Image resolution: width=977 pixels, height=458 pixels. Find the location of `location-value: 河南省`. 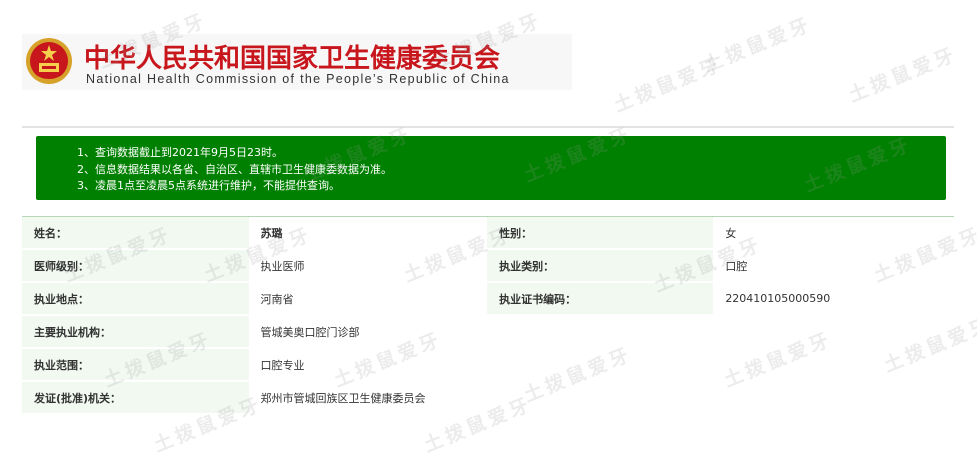

location-value: 河南省 is located at coordinates (368, 298).